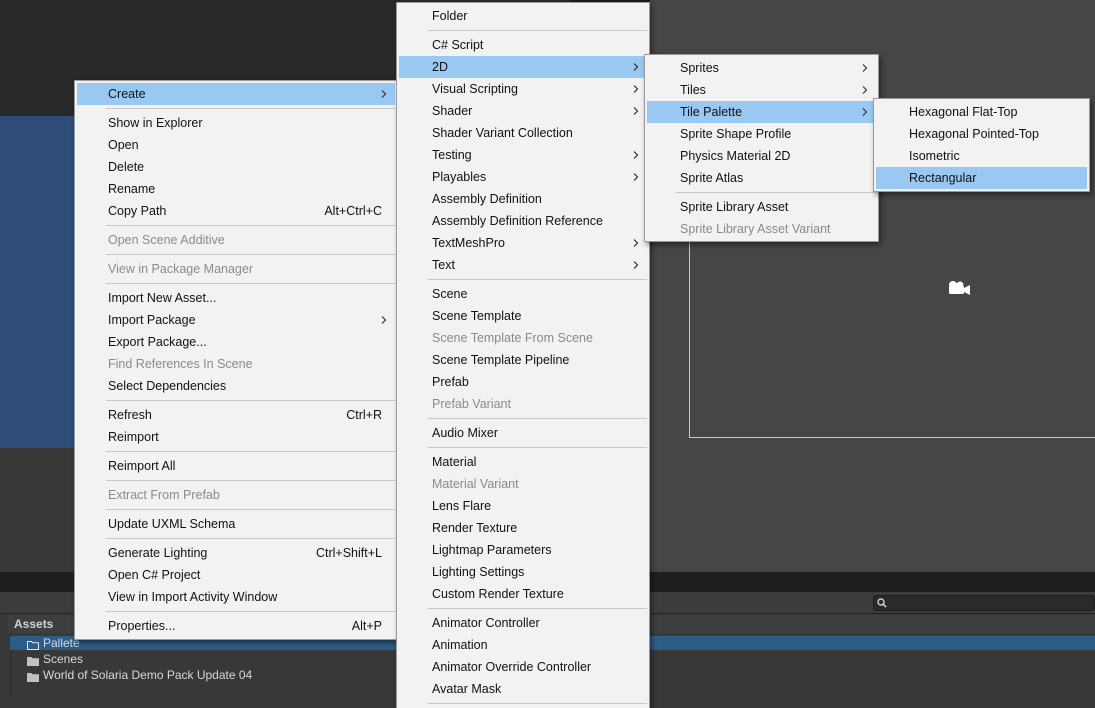  What do you see at coordinates (236, 386) in the screenshot?
I see `menu-item-select-dependencies: Select Dependencies` at bounding box center [236, 386].